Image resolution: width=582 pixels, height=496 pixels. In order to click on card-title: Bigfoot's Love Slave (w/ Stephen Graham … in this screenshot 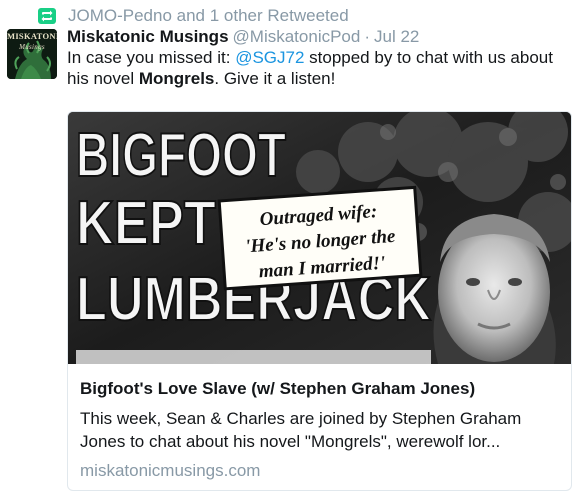, I will do `click(319, 390)`.